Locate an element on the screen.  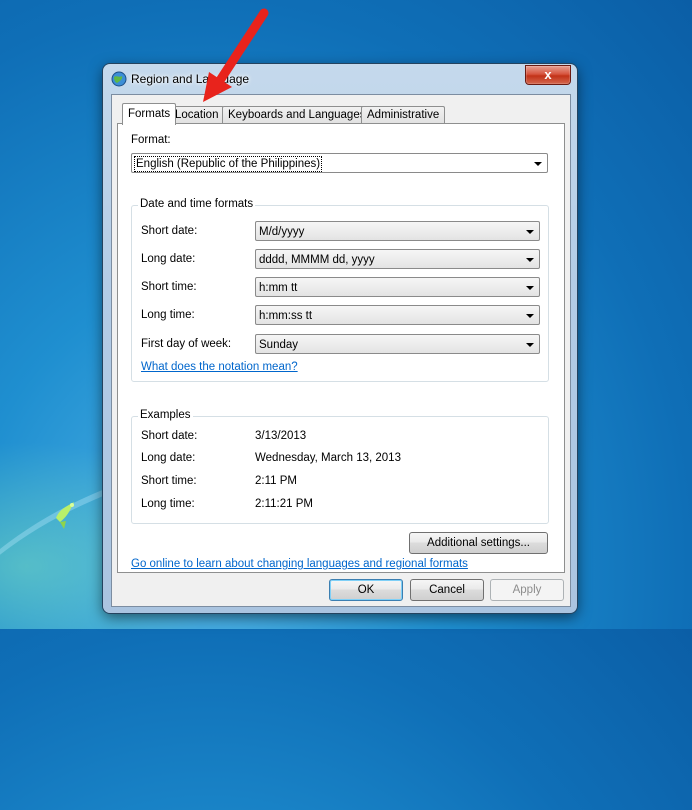
short-date-value: M/d/yyyy is located at coordinates (282, 232).